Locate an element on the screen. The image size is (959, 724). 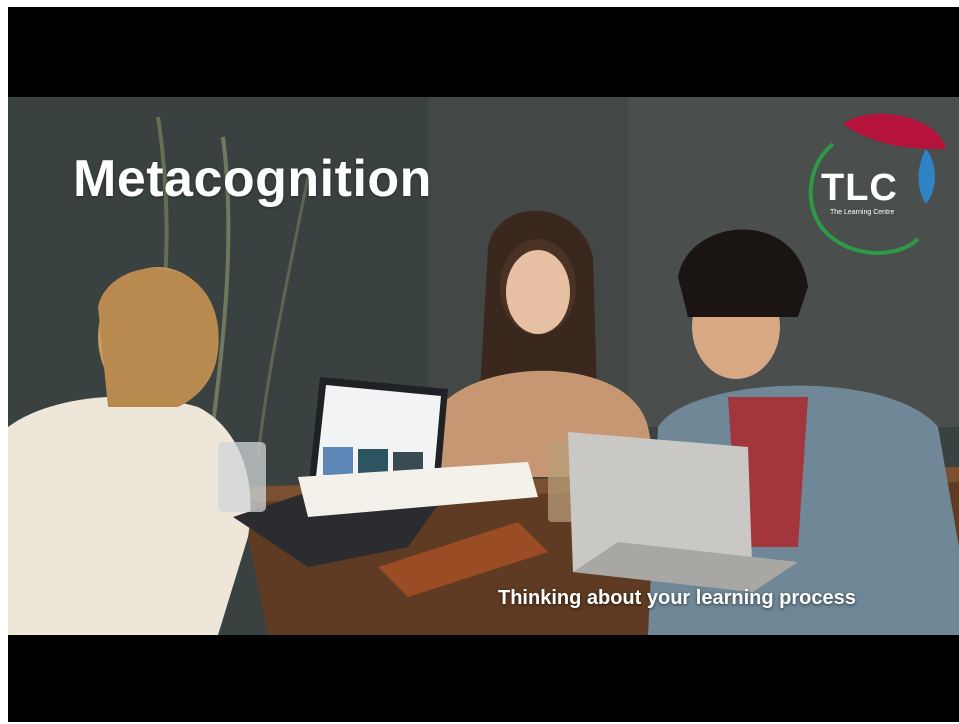
logo-letters: TLC is located at coordinates (859, 188).